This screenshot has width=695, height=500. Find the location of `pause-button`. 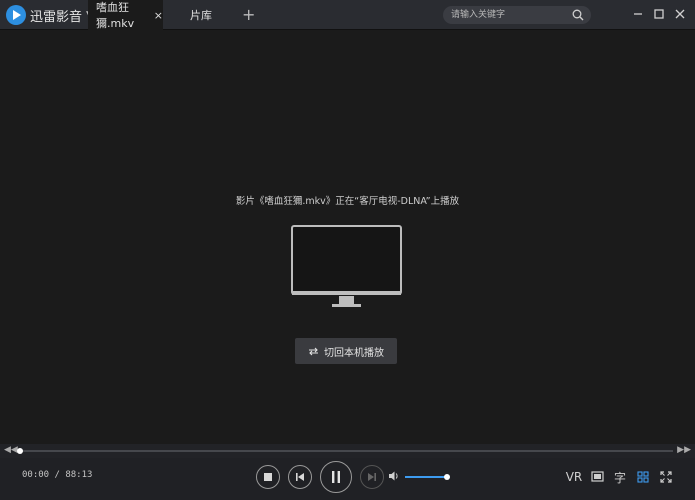

pause-button is located at coordinates (336, 477).